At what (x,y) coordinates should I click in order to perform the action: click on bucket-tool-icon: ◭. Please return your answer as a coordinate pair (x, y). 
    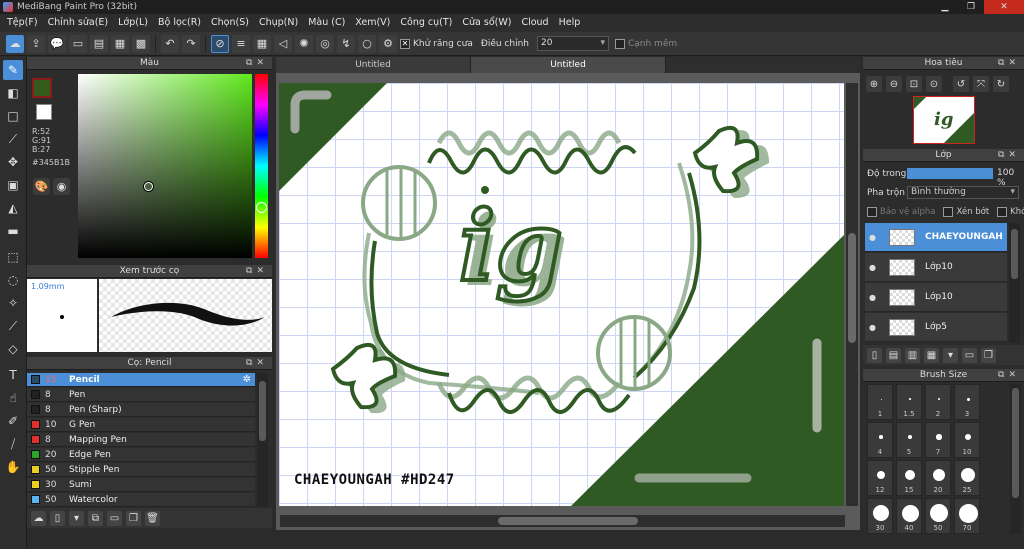
    Looking at the image, I should click on (13, 208).